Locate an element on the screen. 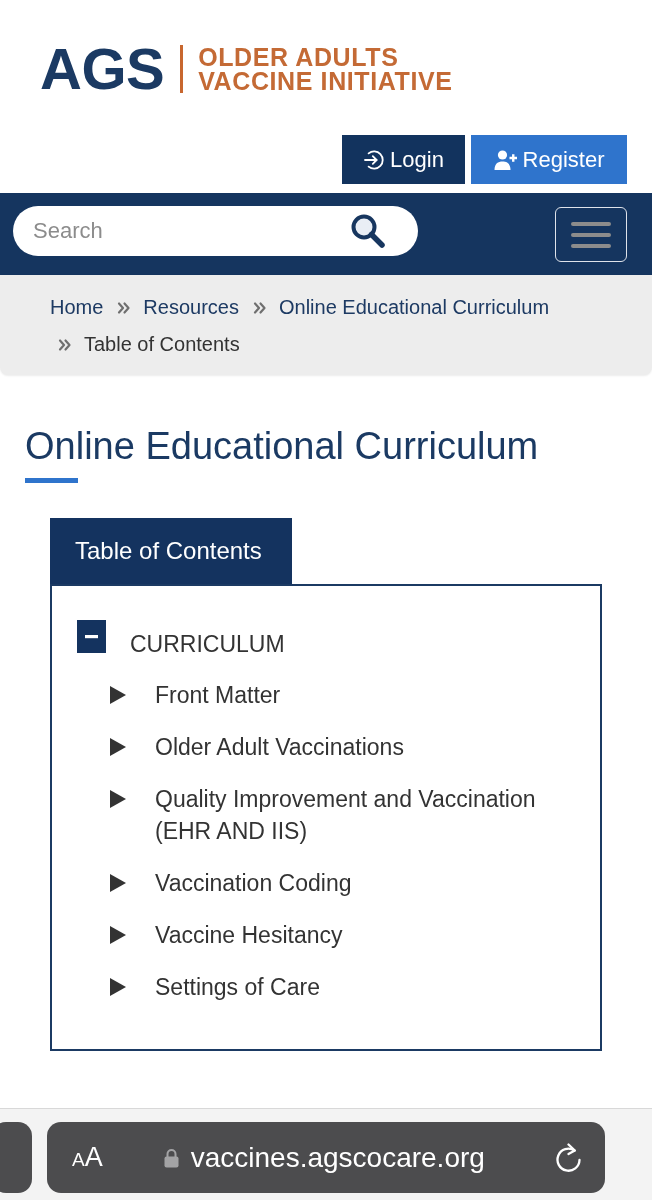 Image resolution: width=652 pixels, height=1200 pixels. toc-link: Settings of Care is located at coordinates (237, 987).